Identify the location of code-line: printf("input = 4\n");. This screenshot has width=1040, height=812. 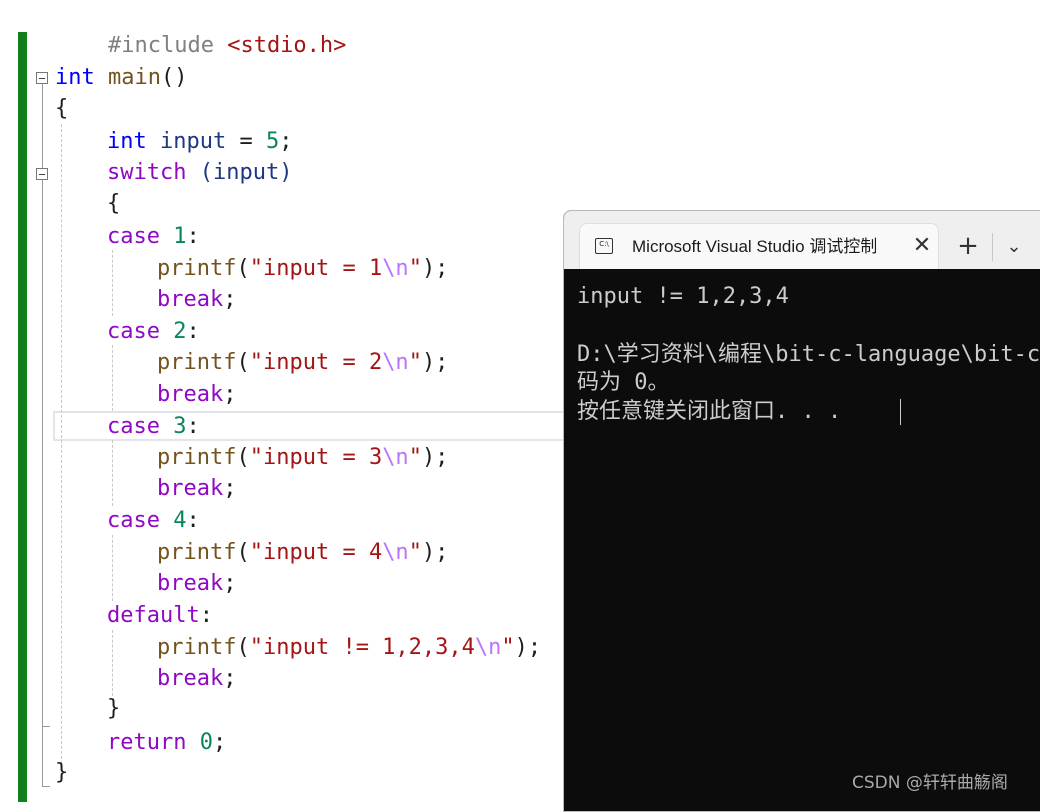
(302, 553).